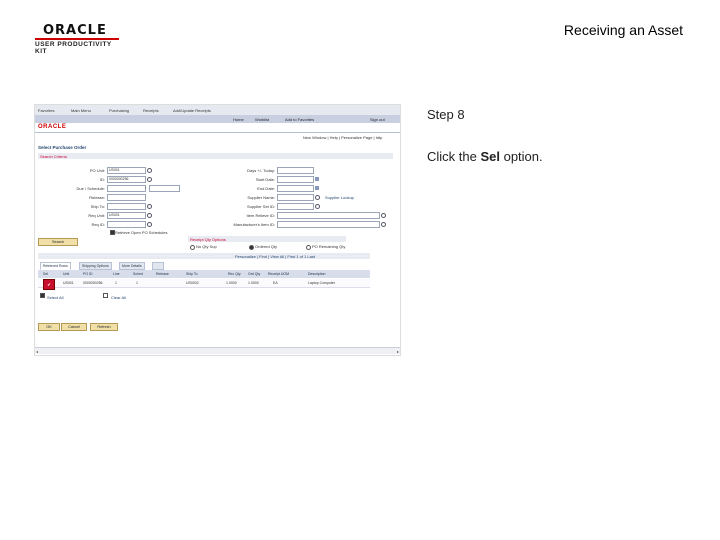  Describe the element at coordinates (192, 247) in the screenshot. I see `radio-no-qty` at that location.